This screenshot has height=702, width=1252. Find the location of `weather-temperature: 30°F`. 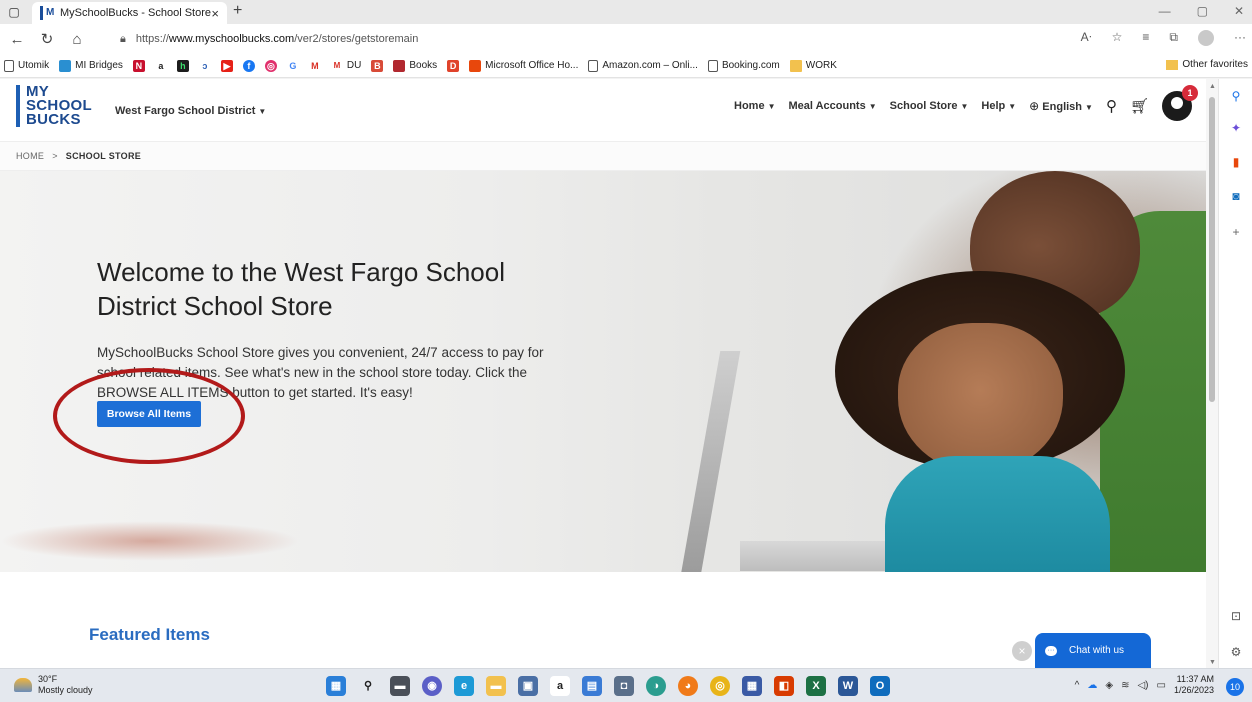

weather-temperature: 30°F is located at coordinates (48, 679).